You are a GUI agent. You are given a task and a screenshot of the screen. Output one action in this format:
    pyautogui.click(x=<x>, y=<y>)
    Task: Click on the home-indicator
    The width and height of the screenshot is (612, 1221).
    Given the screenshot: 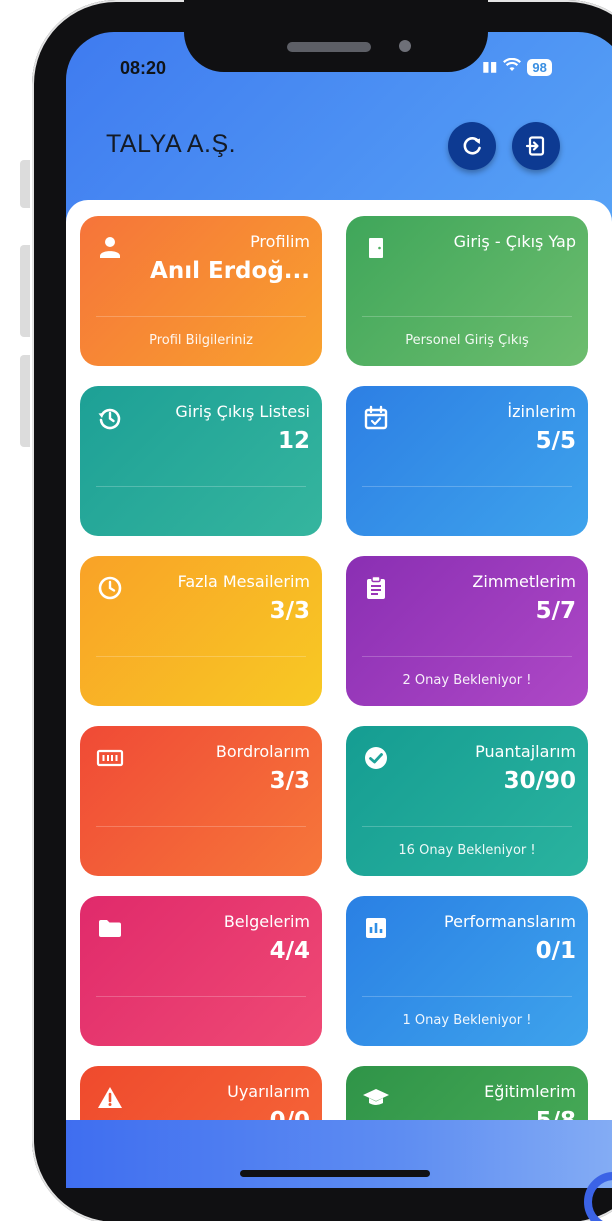 What is the action you would take?
    pyautogui.click(x=335, y=1173)
    